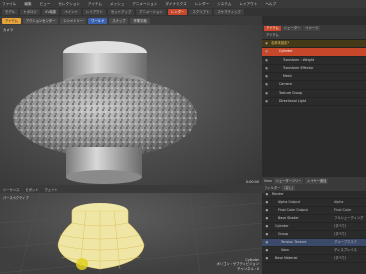 The height and width of the screenshot is (274, 366). What do you see at coordinates (293, 210) in the screenshot?
I see `shader-name: Final Color Output` at bounding box center [293, 210].